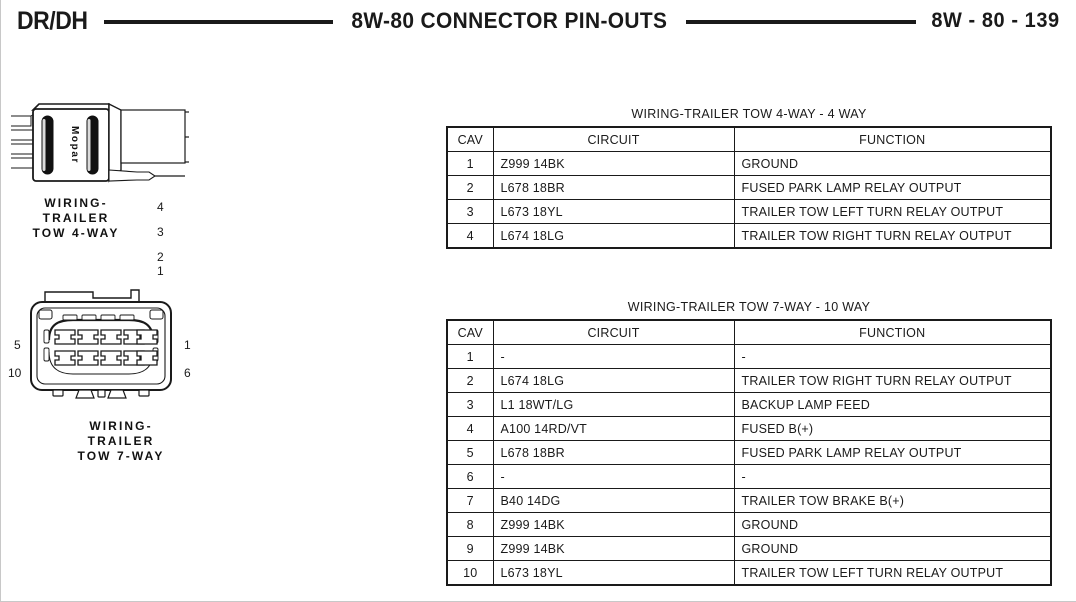 Image resolution: width=1076 pixels, height=602 pixels. I want to click on cell-cav: 6, so click(470, 476).